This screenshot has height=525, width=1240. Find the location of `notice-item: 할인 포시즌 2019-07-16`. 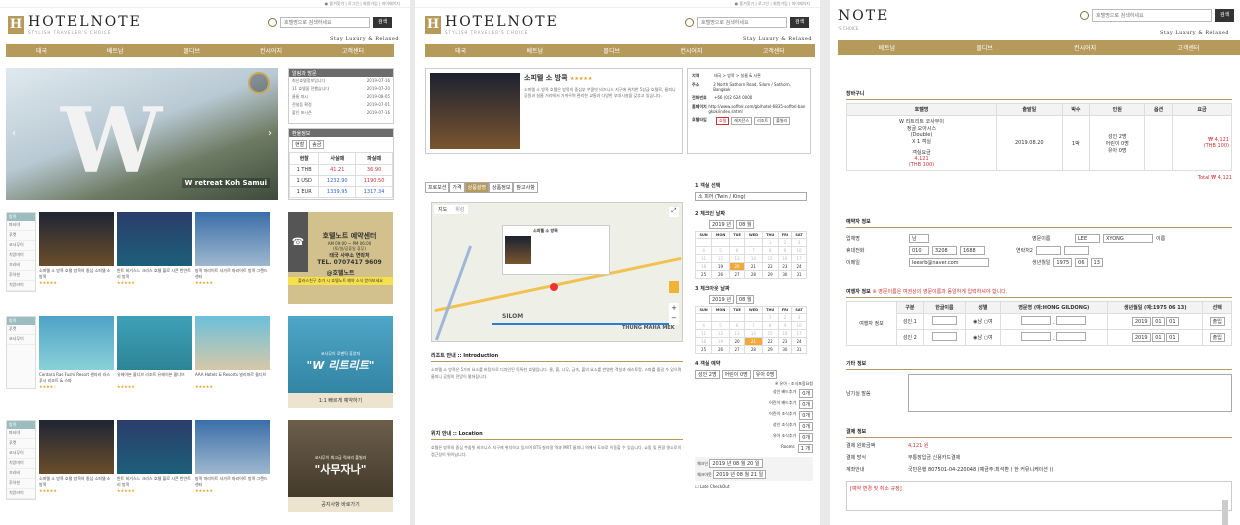

notice-item: 할인 포시즌 2019-07-16 is located at coordinates (341, 113).